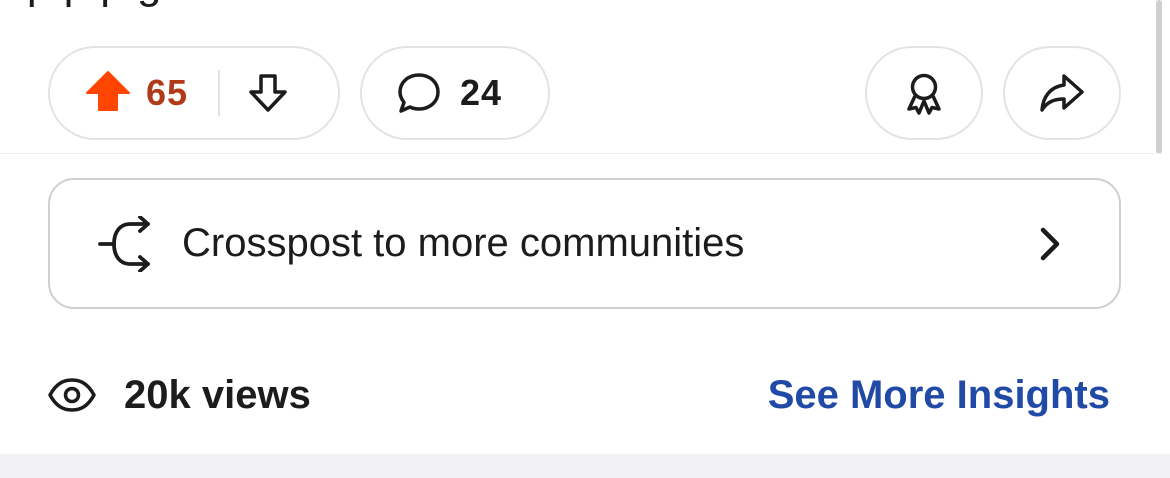  I want to click on eye-icon, so click(72, 395).